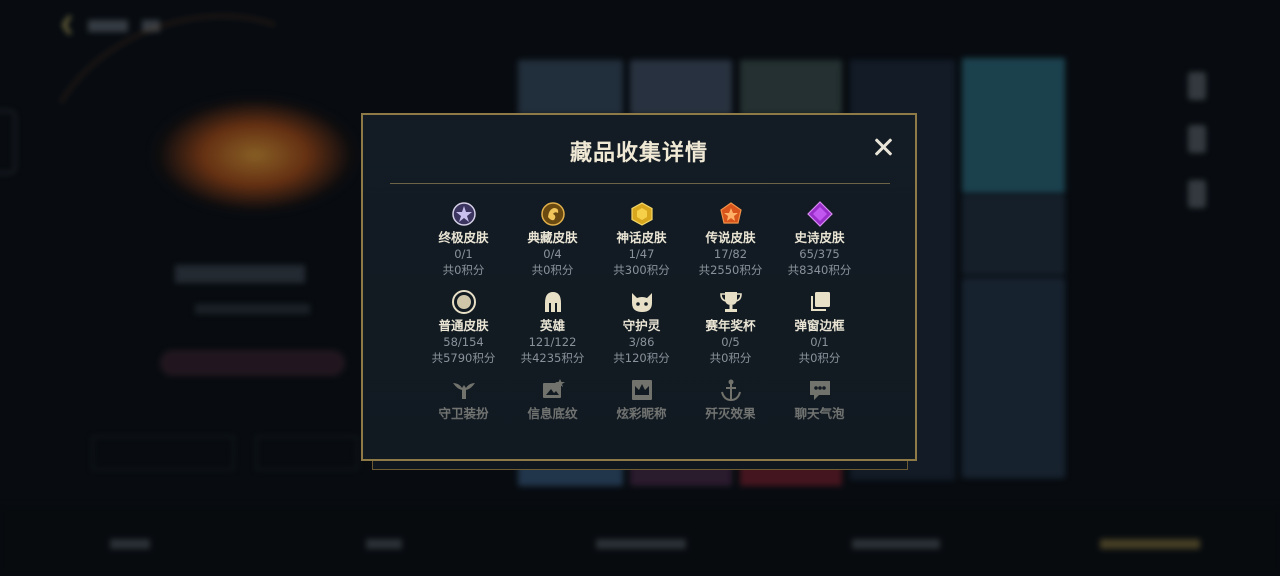  What do you see at coordinates (731, 302) in the screenshot?
I see `season-trophy-icon` at bounding box center [731, 302].